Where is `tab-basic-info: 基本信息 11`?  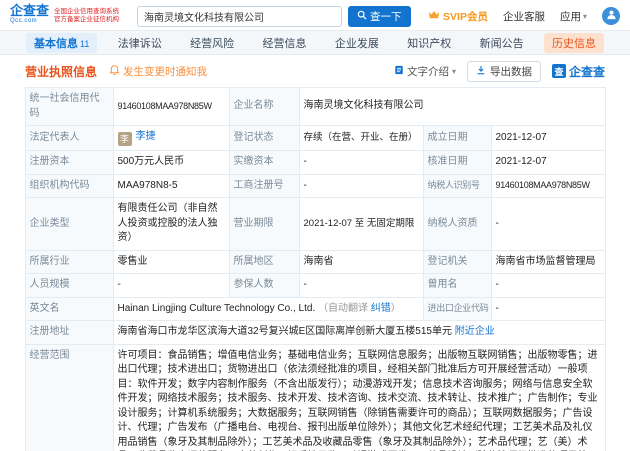 tab-basic-info: 基本信息 11 is located at coordinates (62, 42).